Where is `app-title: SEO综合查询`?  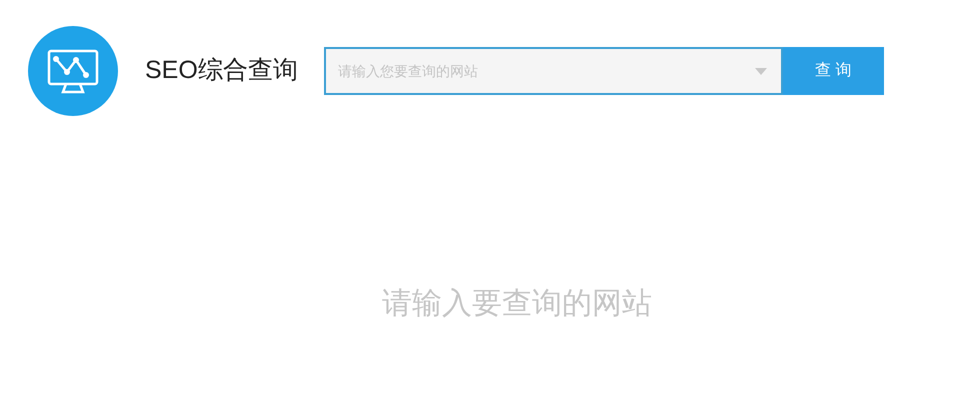
app-title: SEO综合查询 is located at coordinates (221, 70).